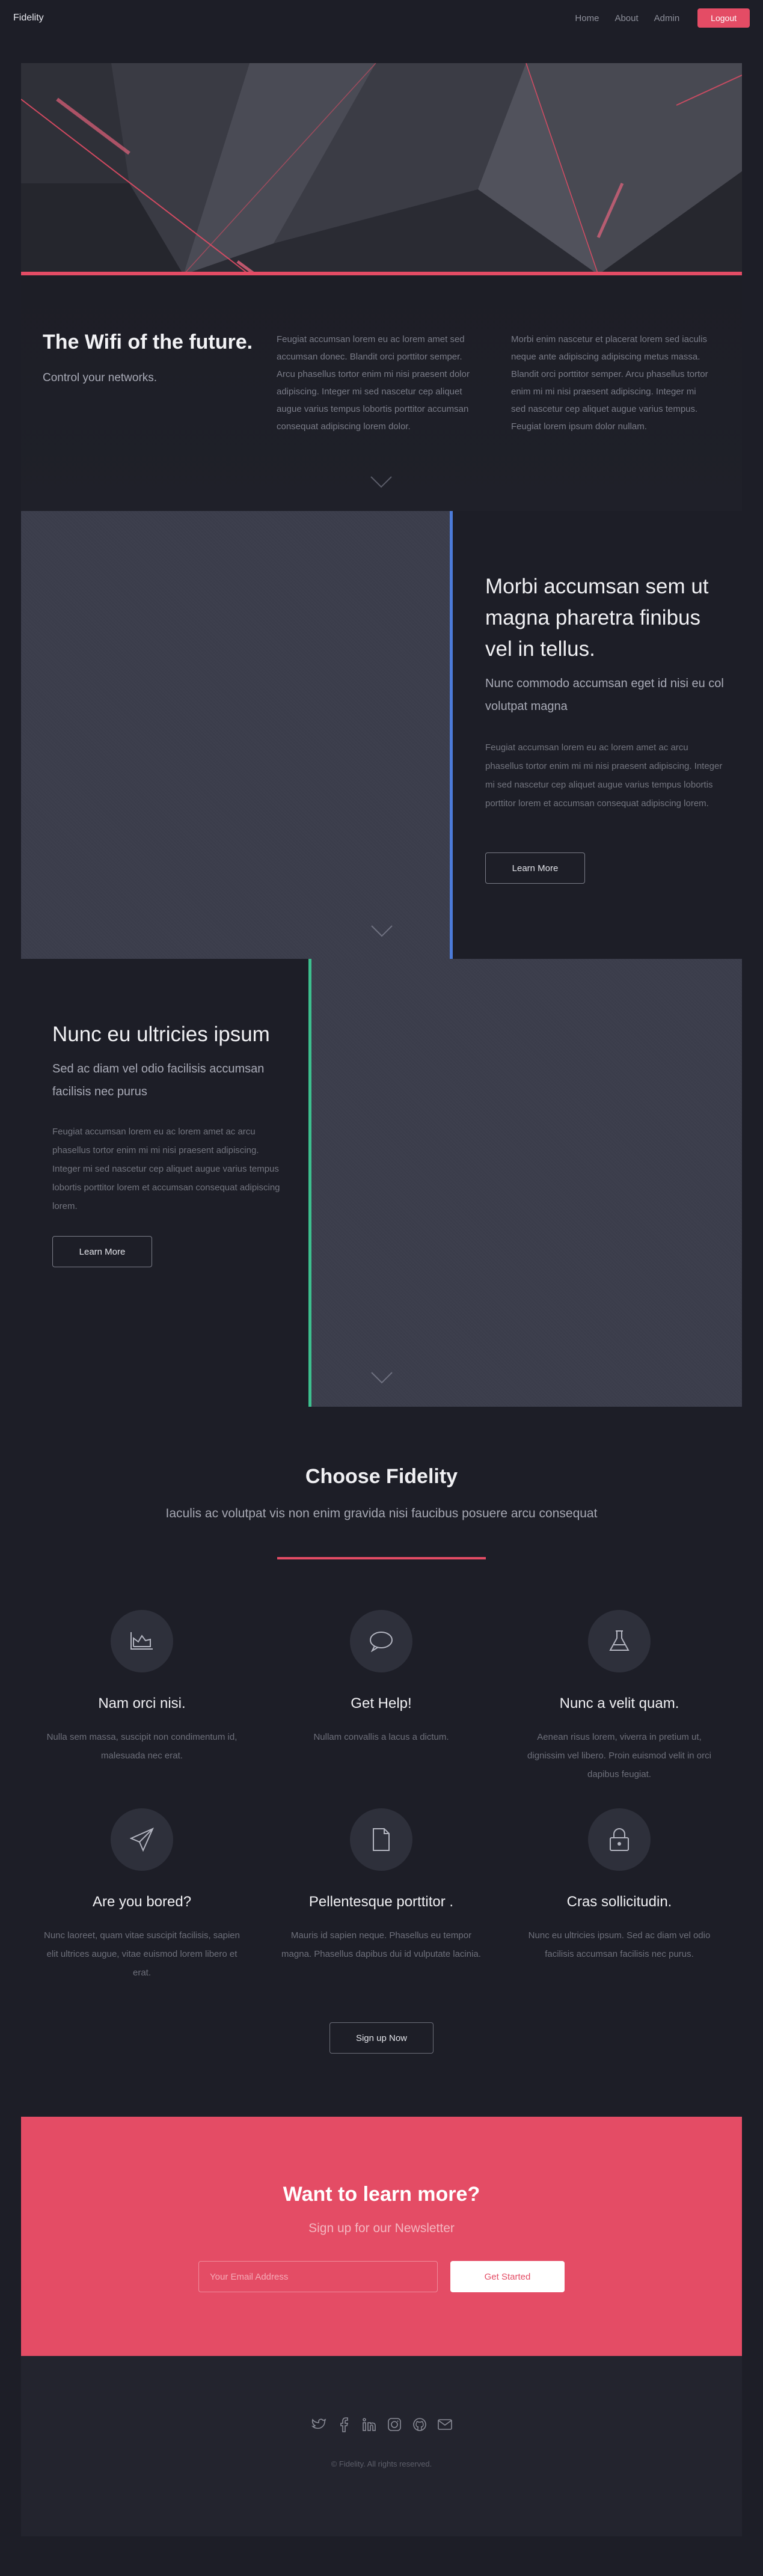  I want to click on feature-title: Nunc a velit quam., so click(619, 1703).